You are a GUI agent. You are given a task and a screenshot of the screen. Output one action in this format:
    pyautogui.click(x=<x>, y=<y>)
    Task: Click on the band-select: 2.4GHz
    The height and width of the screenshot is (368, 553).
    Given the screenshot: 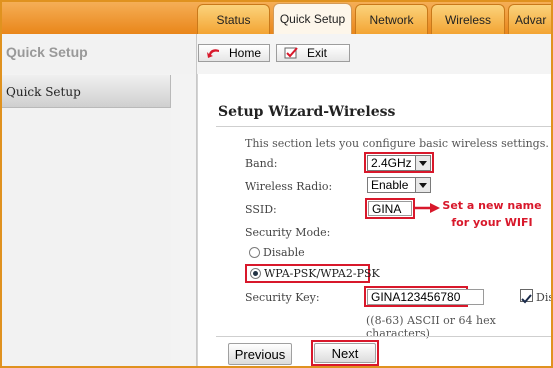 What is the action you would take?
    pyautogui.click(x=399, y=163)
    